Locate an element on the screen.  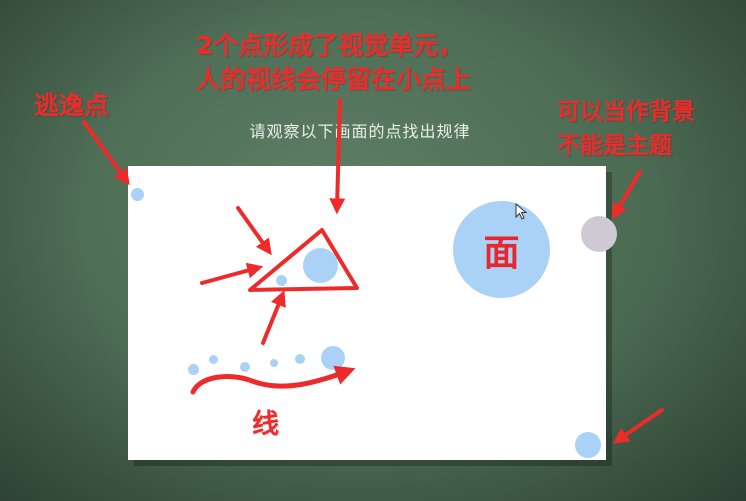
escape-arrow is located at coordinates (106, 153).